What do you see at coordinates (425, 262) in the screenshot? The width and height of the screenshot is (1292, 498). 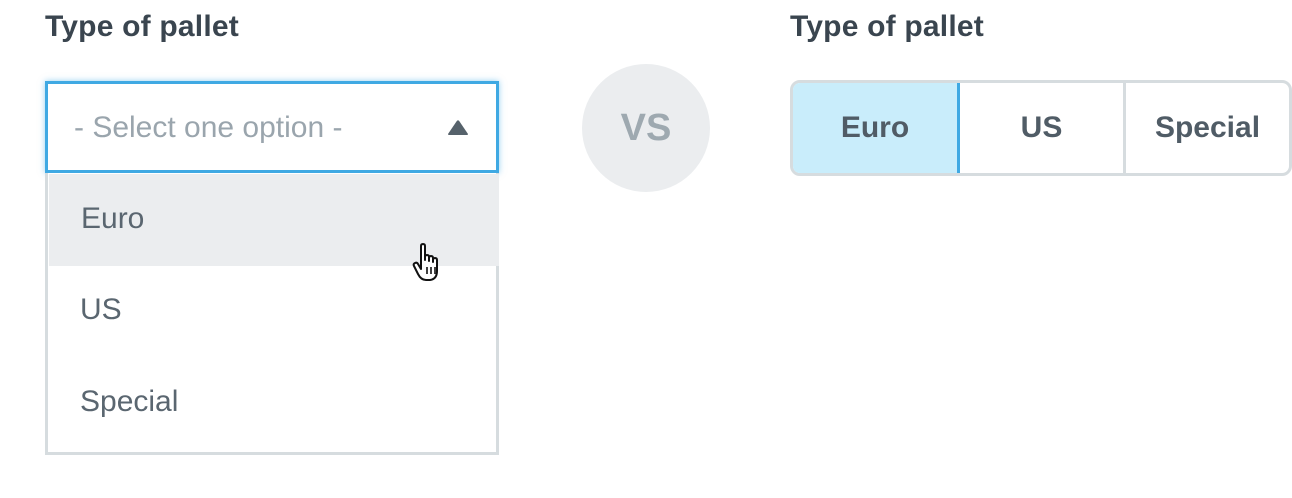 I see `hand-pointer-cursor-icon` at bounding box center [425, 262].